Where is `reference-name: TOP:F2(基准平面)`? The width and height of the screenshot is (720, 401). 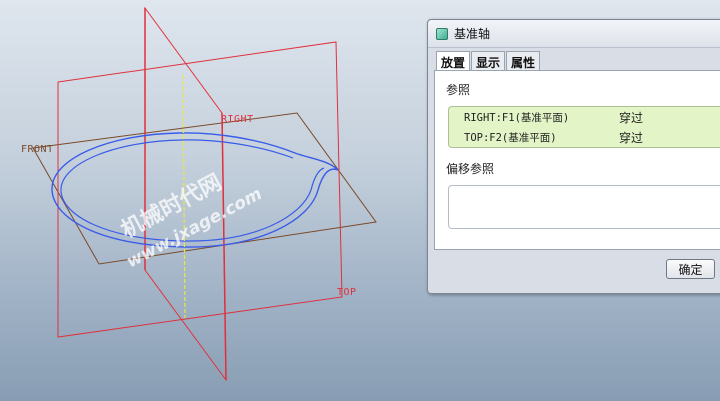
reference-name: TOP:F2(基准平面) is located at coordinates (510, 138).